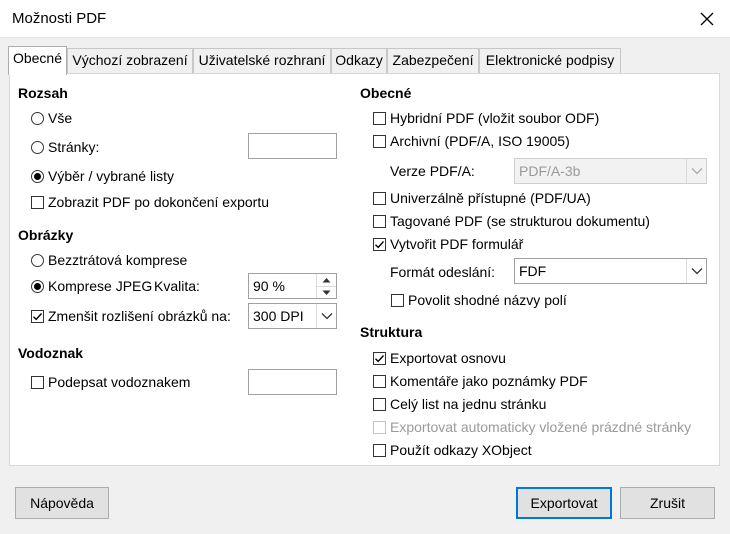 This screenshot has width=730, height=534. What do you see at coordinates (269, 286) in the screenshot?
I see `quality-value: 90 %` at bounding box center [269, 286].